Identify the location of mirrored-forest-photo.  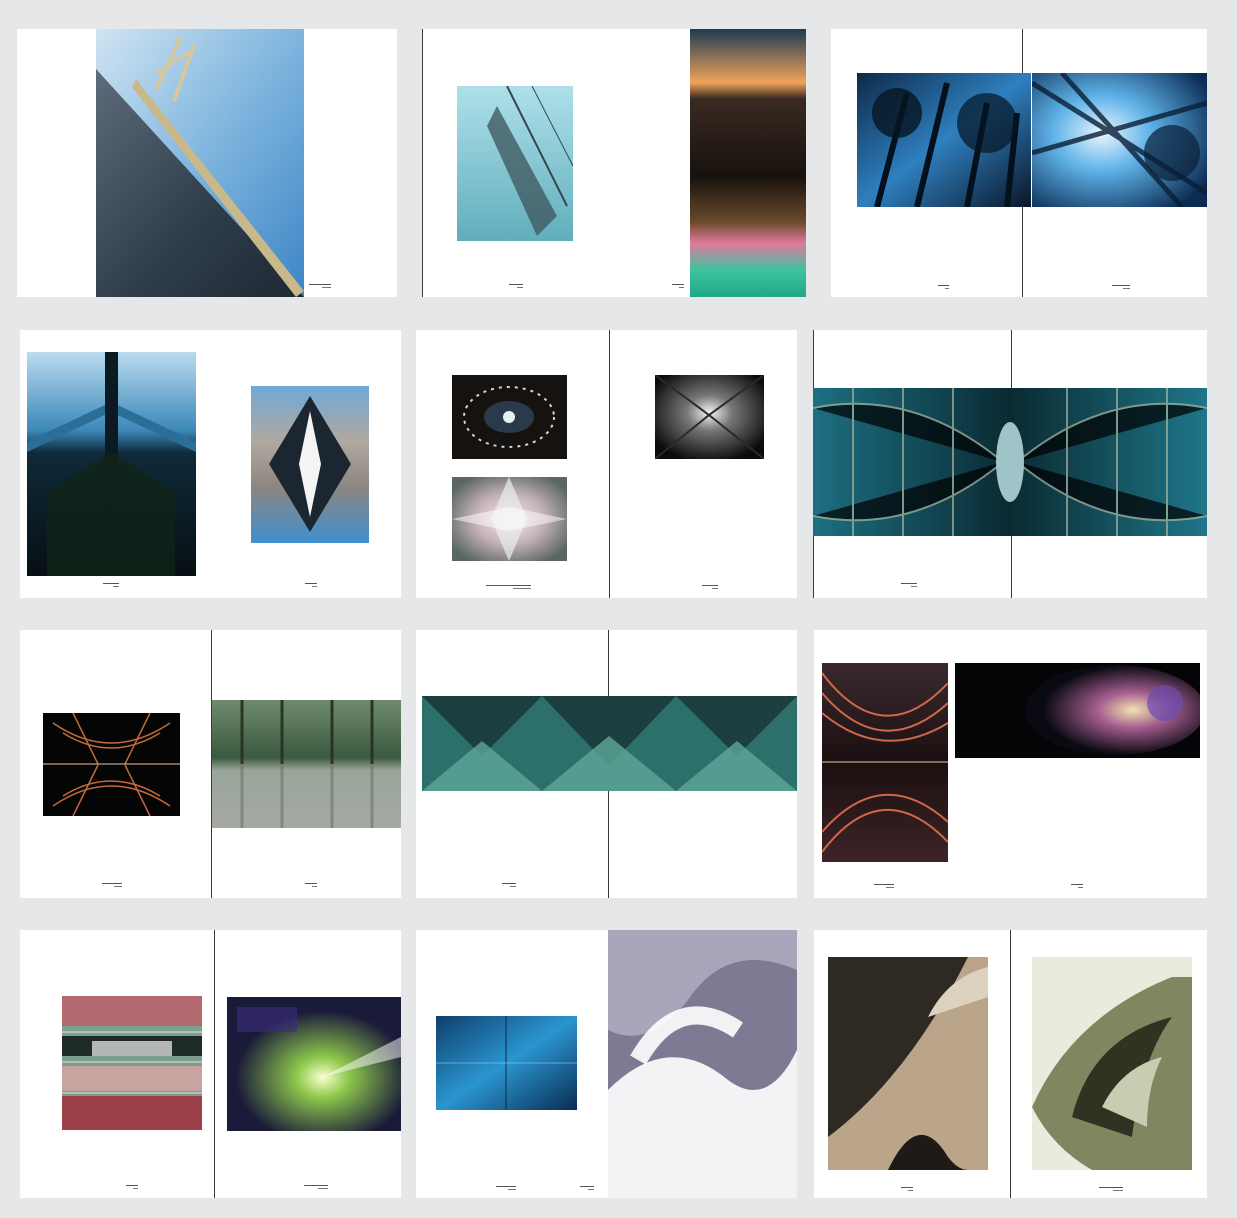
(306, 764).